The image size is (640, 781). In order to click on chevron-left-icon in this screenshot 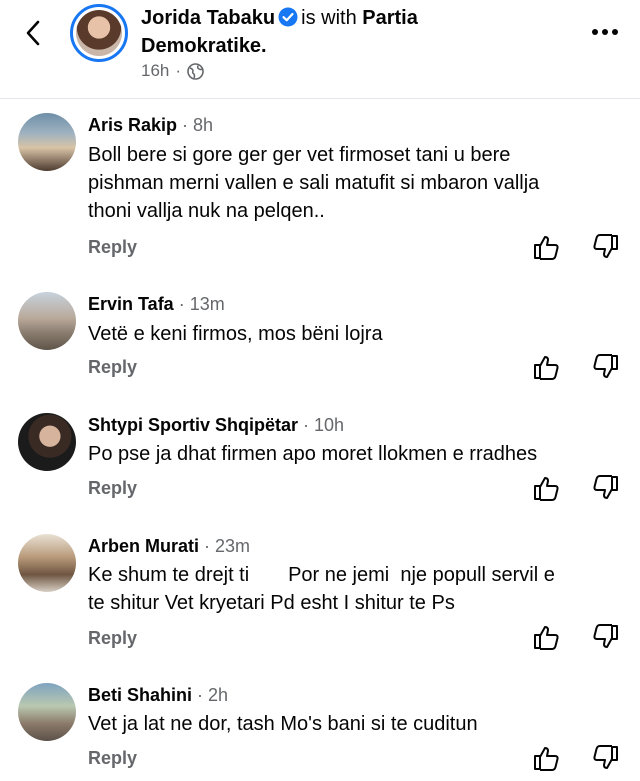, I will do `click(33, 33)`.